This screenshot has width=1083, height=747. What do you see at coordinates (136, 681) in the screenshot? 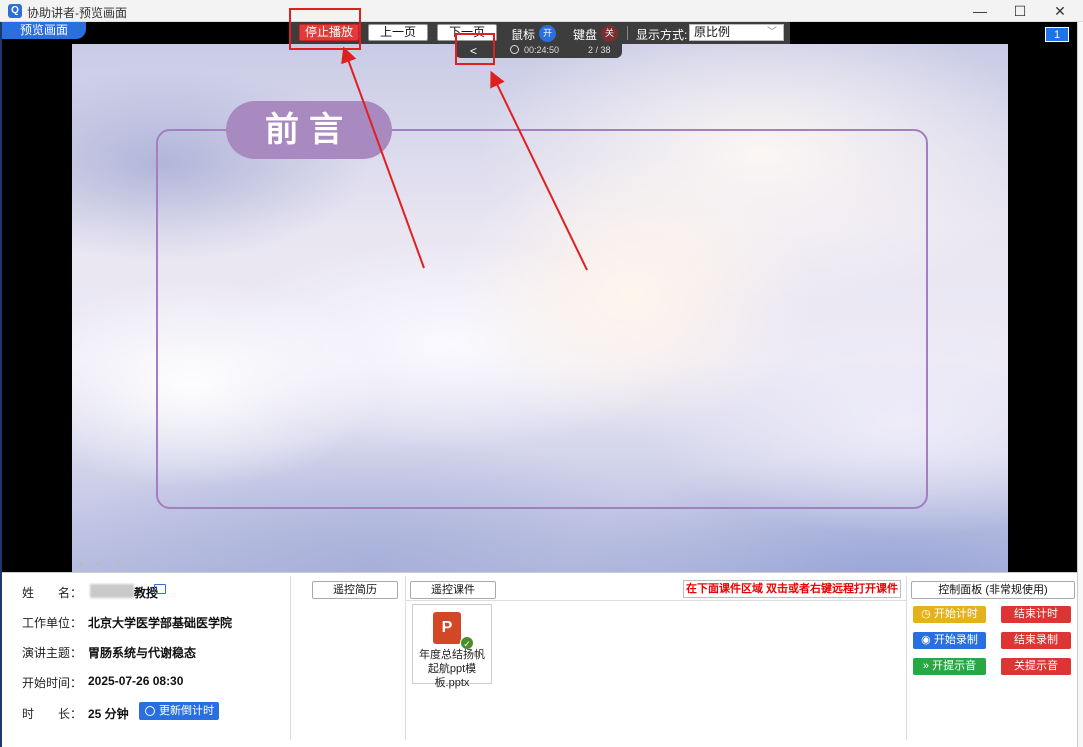
I see `start-time-value: 2025-07-26 08:30` at bounding box center [136, 681].